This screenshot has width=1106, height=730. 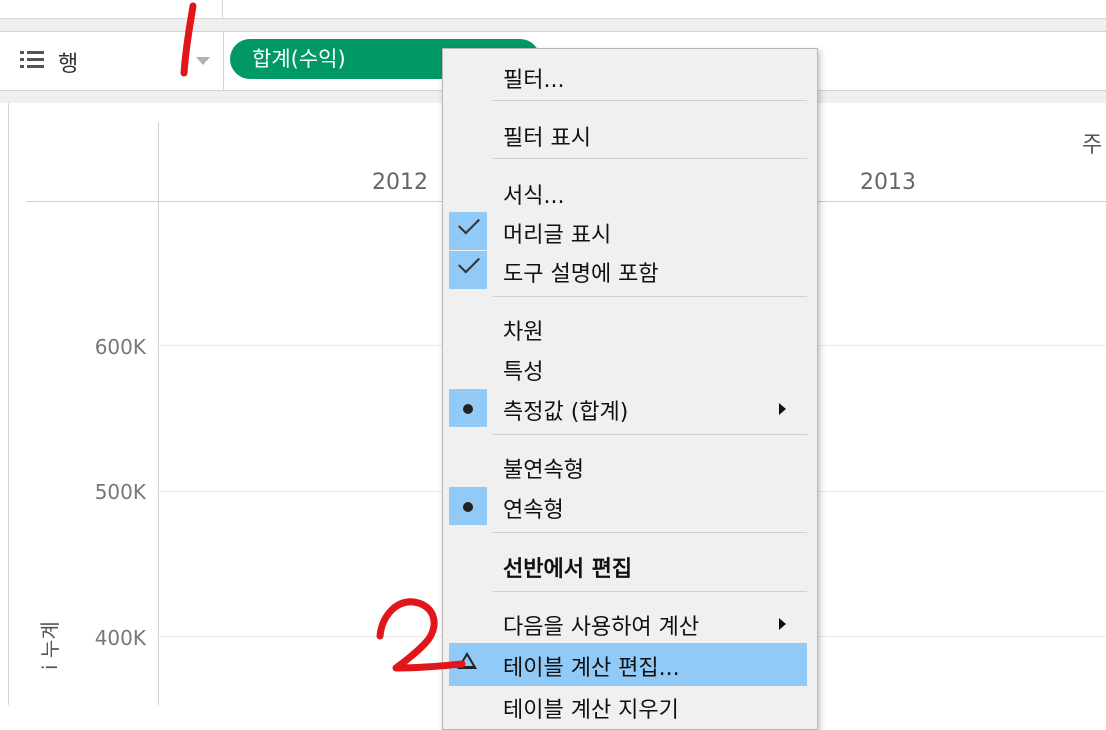 I want to click on rows-shelf-header: 행, so click(x=116, y=61).